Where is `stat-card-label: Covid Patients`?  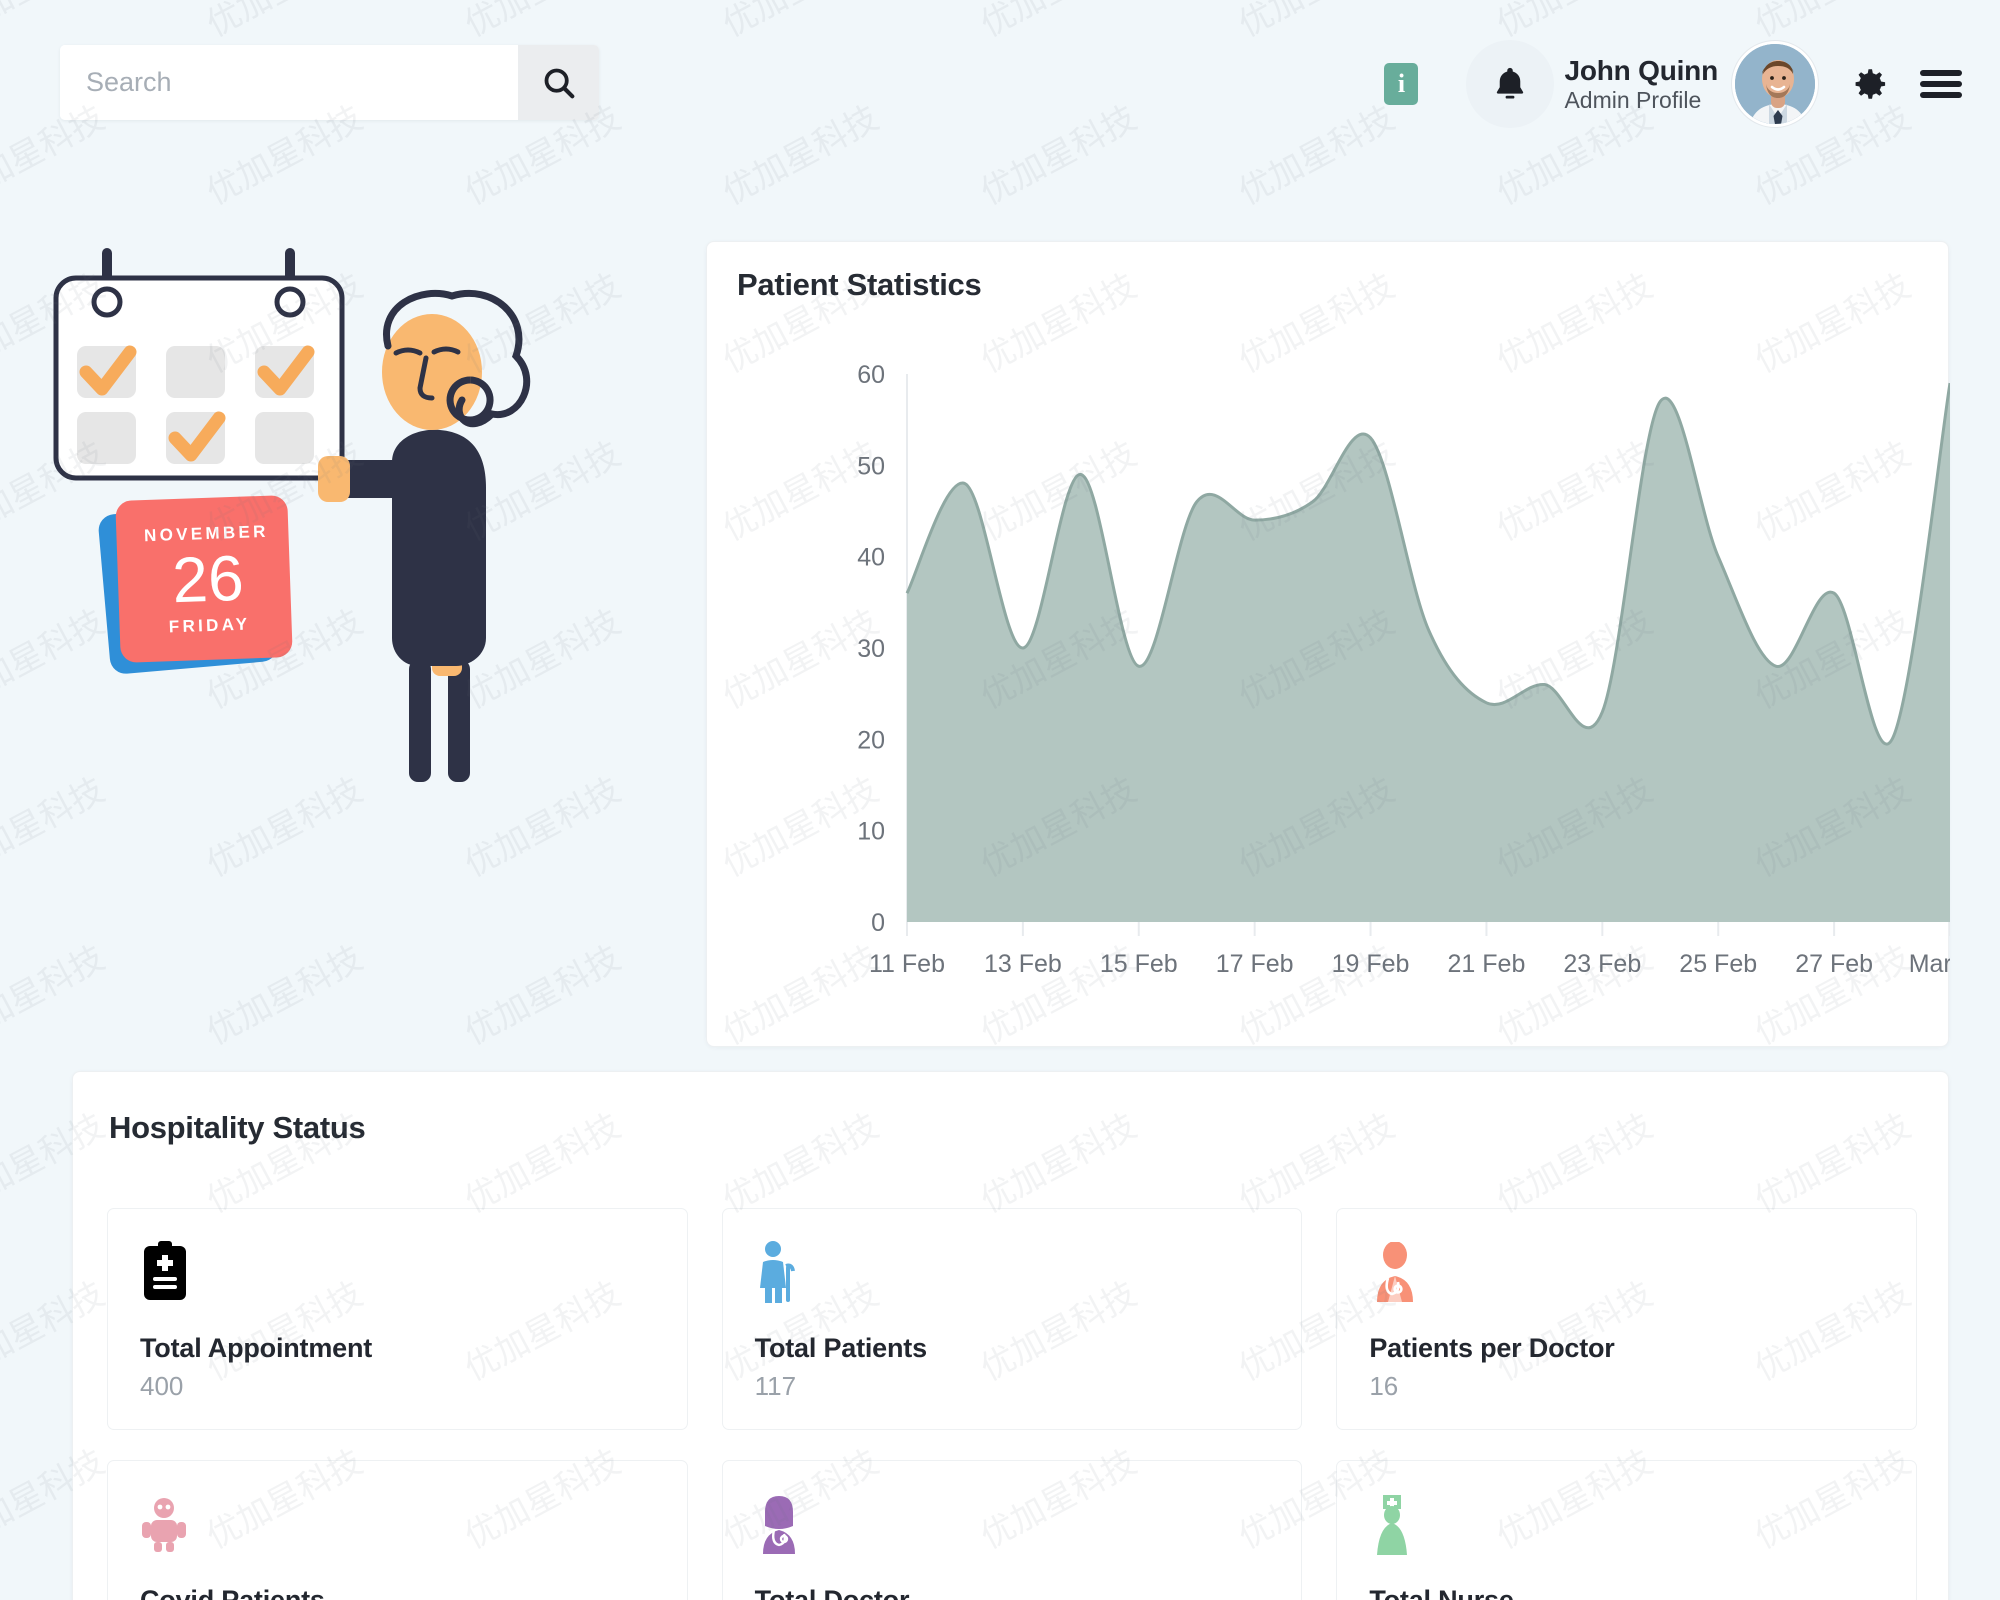 stat-card-label: Covid Patients is located at coordinates (232, 1592).